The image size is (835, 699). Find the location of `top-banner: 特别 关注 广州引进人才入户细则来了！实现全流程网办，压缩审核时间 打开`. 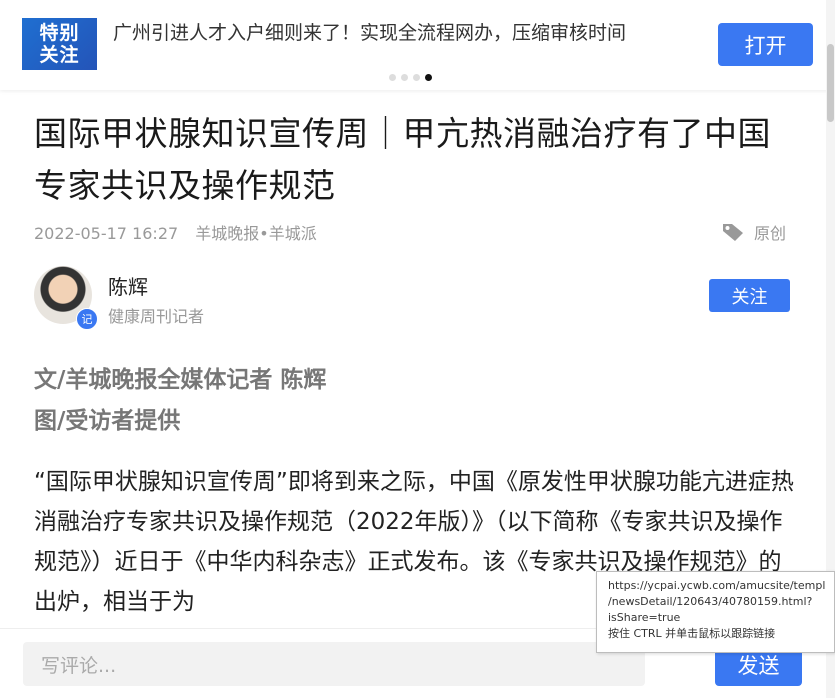

top-banner: 特别 关注 广州引进人才入户细则来了！实现全流程网办，压缩审核时间 打开 is located at coordinates (417, 45).